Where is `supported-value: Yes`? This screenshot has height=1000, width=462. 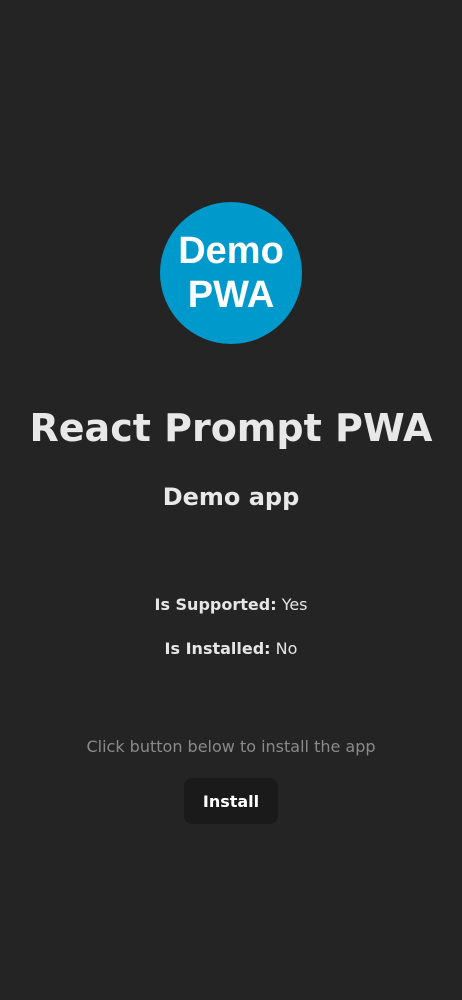
supported-value: Yes is located at coordinates (294, 604).